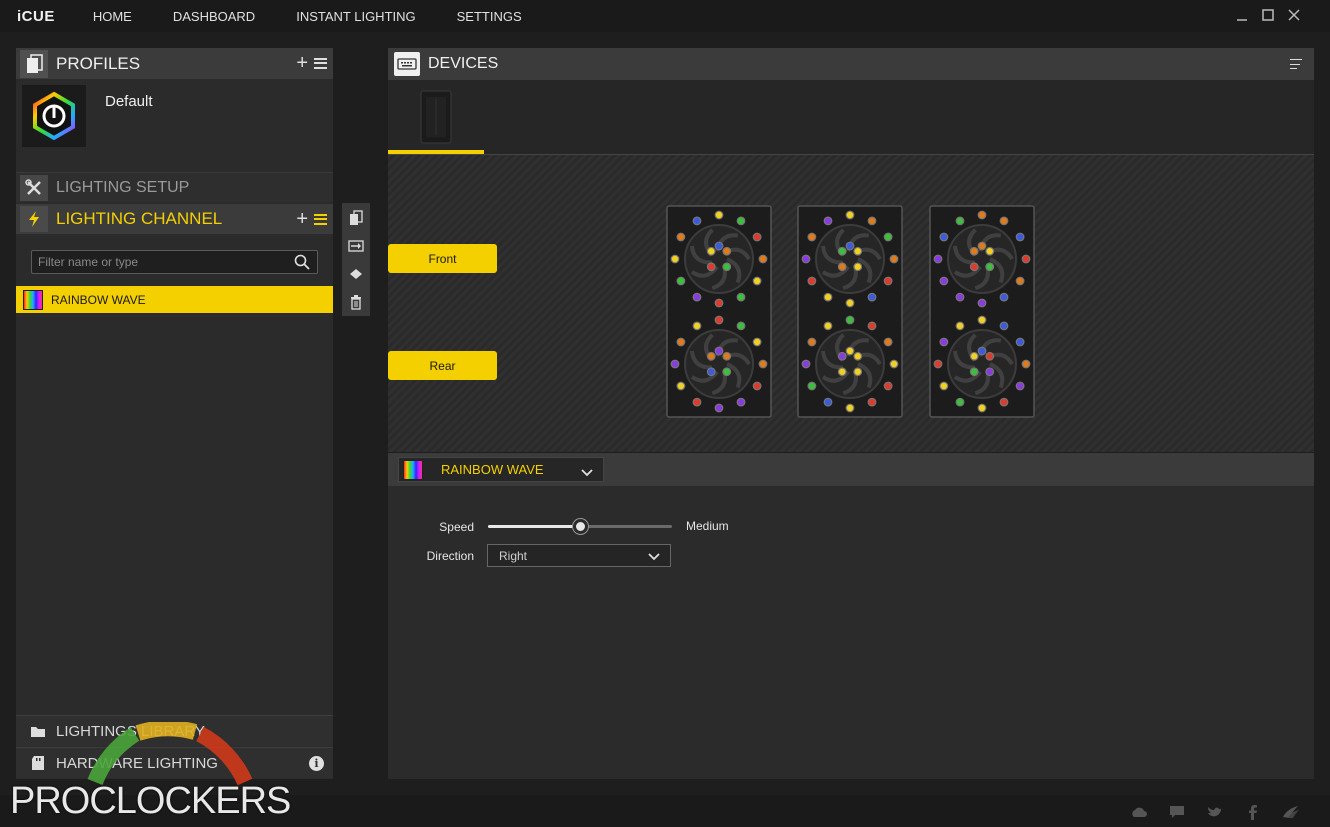  Describe the element at coordinates (129, 101) in the screenshot. I see `profile-name: Default` at that location.